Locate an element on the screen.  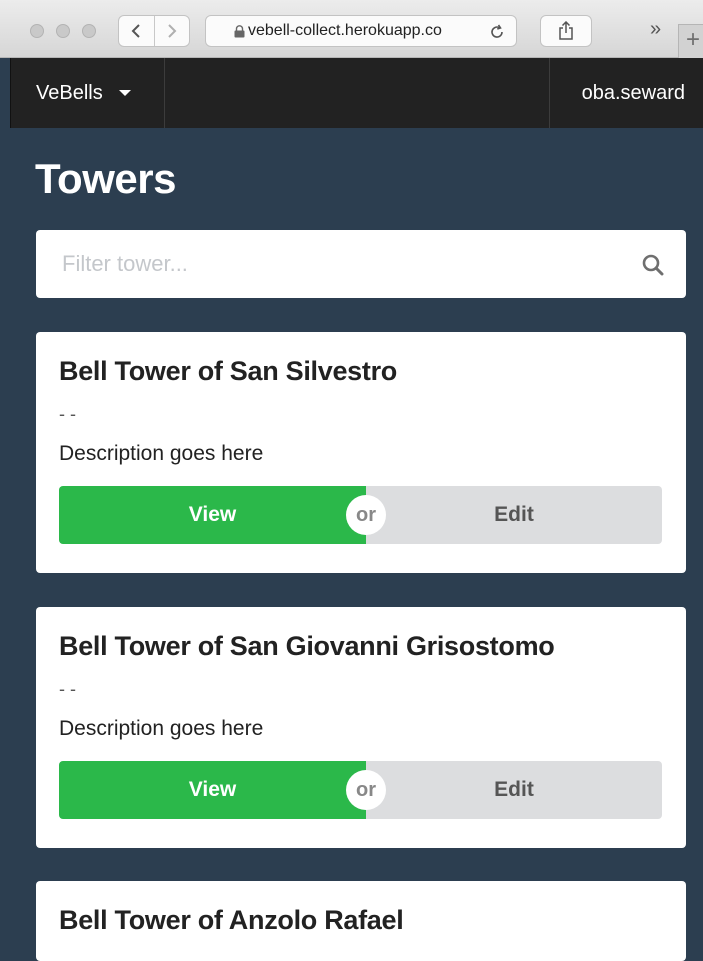
brand-label: VeBells is located at coordinates (69, 92).